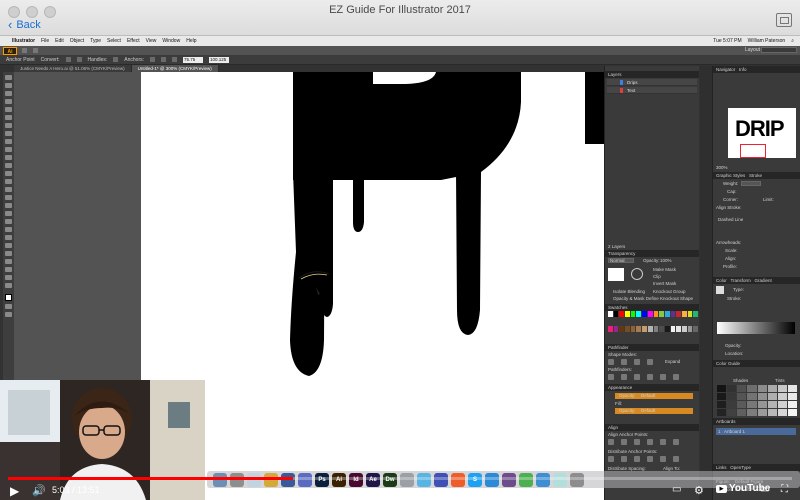 The width and height of the screenshot is (800, 500). Describe the element at coordinates (8, 261) in the screenshot. I see `artboard-tool-icon` at that location.